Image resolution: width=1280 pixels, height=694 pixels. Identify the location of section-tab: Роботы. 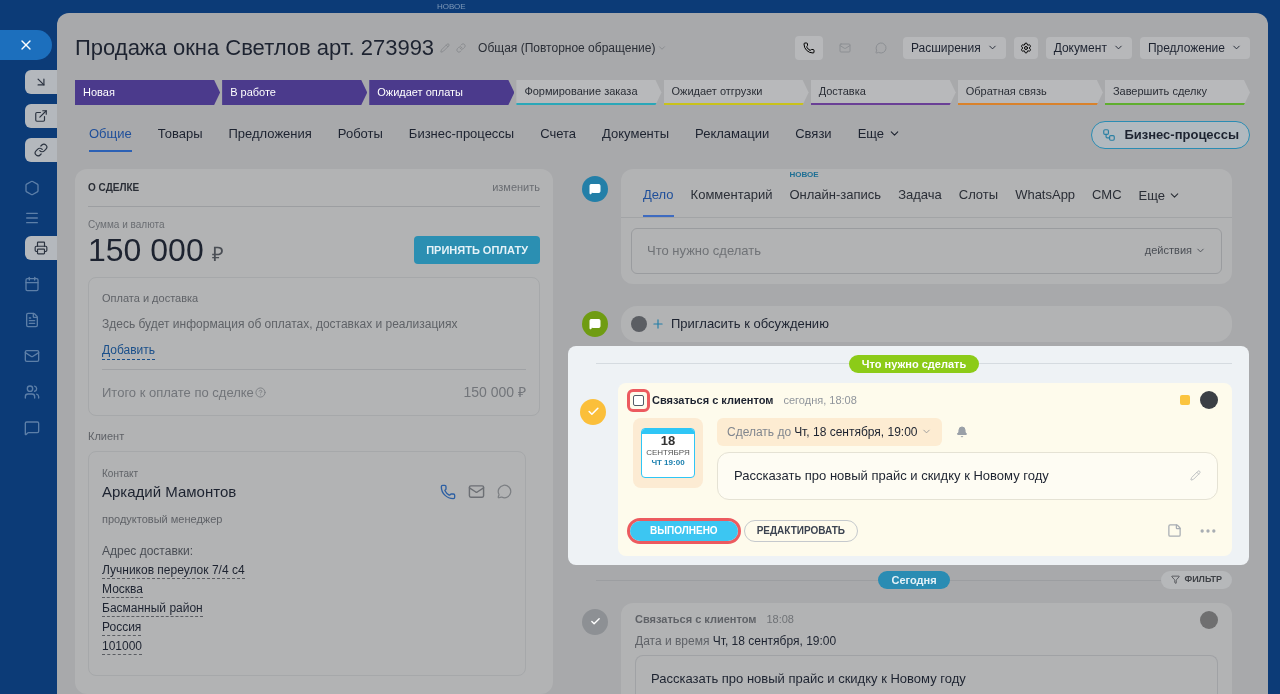
(360, 138).